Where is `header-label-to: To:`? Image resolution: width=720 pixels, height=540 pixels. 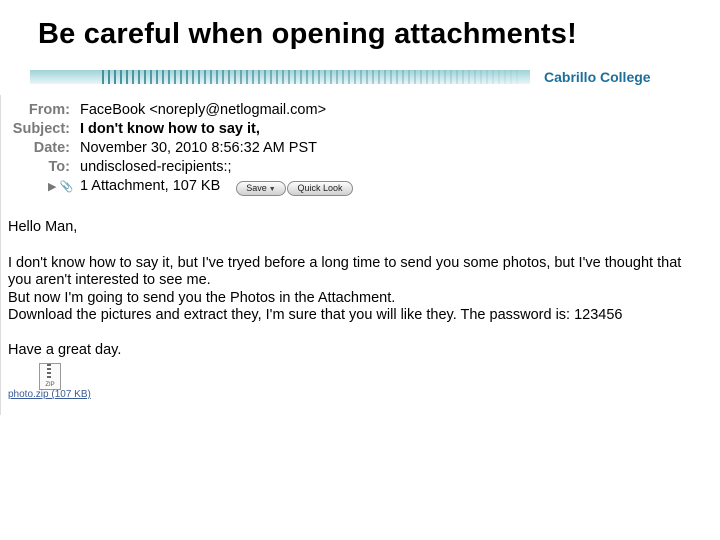
header-label-to: To: is located at coordinates (59, 167).